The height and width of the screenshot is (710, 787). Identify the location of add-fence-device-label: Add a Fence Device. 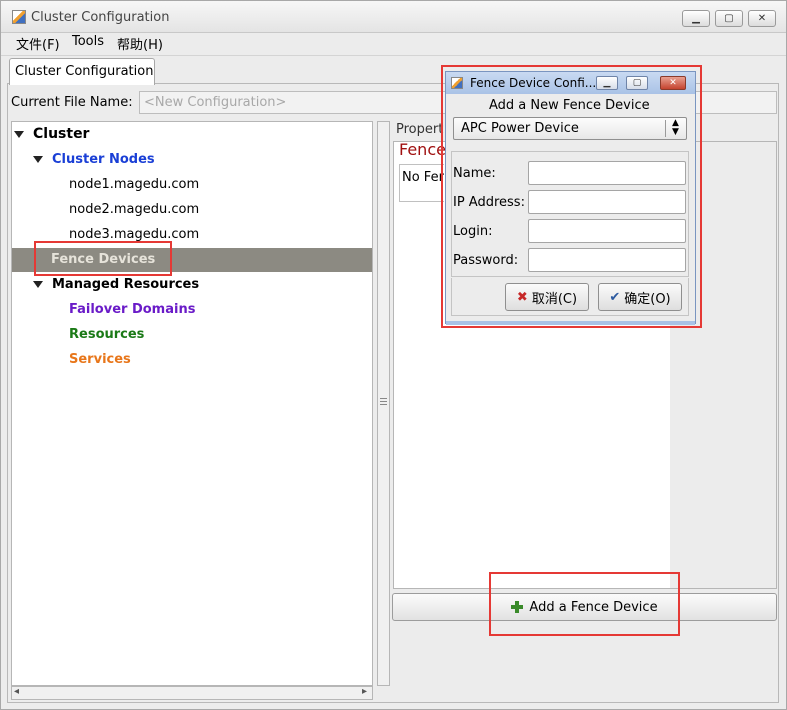
(593, 607).